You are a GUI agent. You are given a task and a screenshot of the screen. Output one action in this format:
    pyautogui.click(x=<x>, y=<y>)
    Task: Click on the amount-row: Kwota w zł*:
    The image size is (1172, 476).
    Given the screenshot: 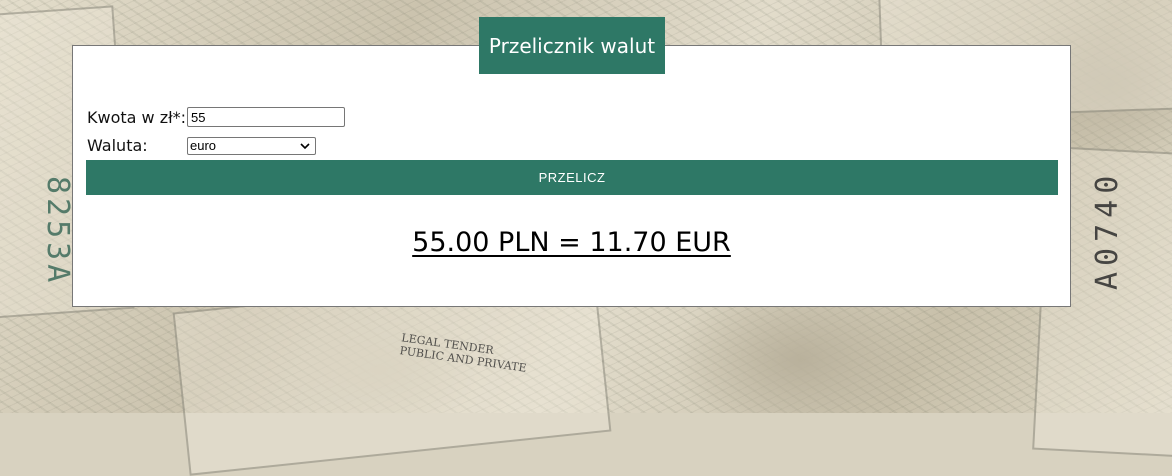 What is the action you would take?
    pyautogui.click(x=216, y=117)
    